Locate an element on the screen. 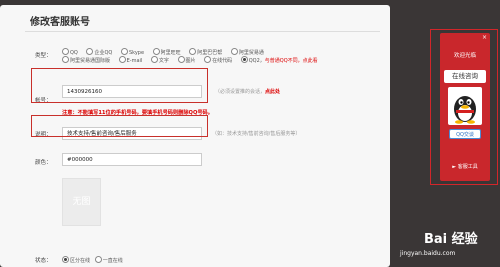  account-highlight-box is located at coordinates (119, 85).